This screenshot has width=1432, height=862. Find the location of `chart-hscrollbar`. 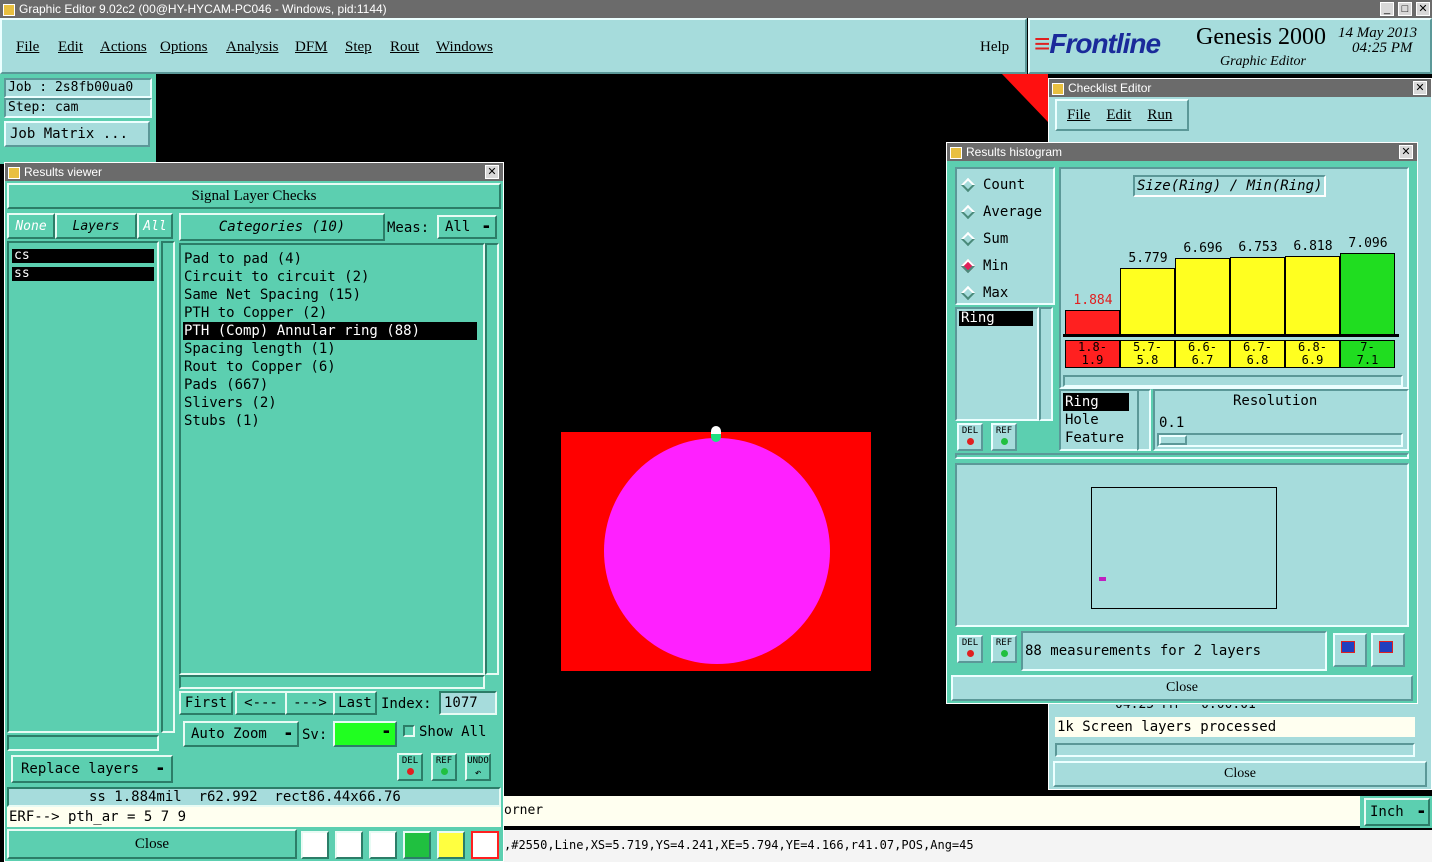

chart-hscrollbar is located at coordinates (1233, 381).